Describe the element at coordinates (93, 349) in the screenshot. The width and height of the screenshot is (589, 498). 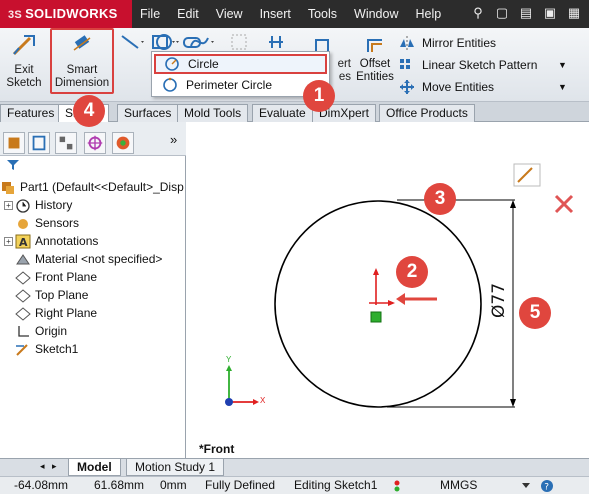
I see `tree-item-sketch1: Sketch1` at that location.